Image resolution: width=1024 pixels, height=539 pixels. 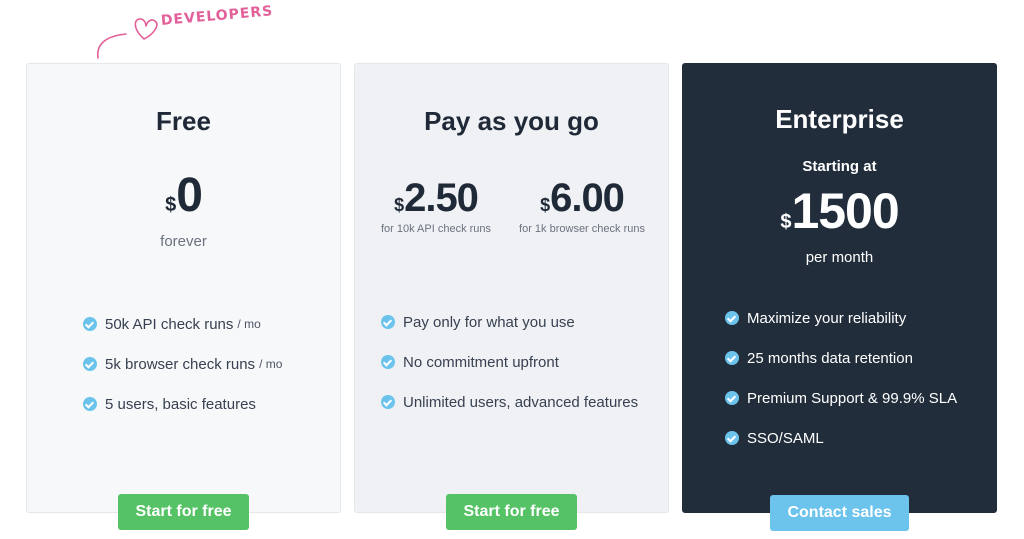 I want to click on feature-text: 25 months data retention, so click(x=830, y=358).